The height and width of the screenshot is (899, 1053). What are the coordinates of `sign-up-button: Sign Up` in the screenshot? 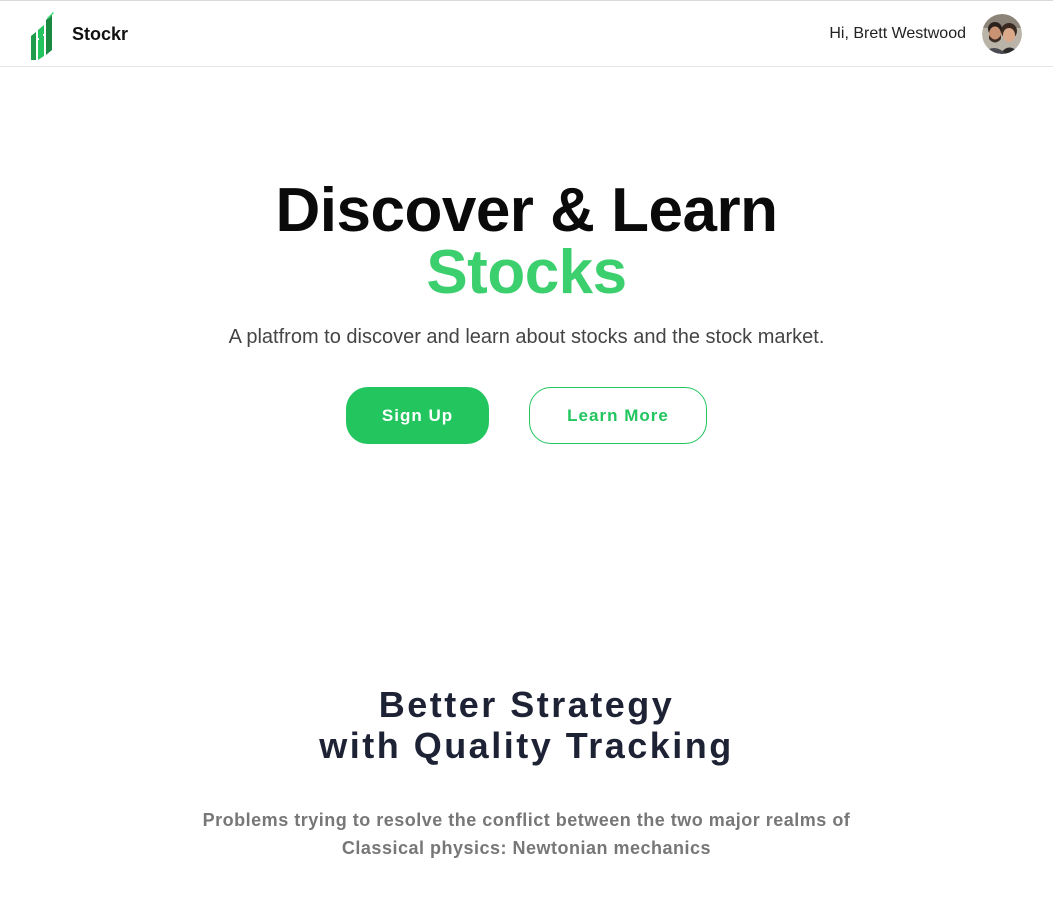 It's located at (417, 415).